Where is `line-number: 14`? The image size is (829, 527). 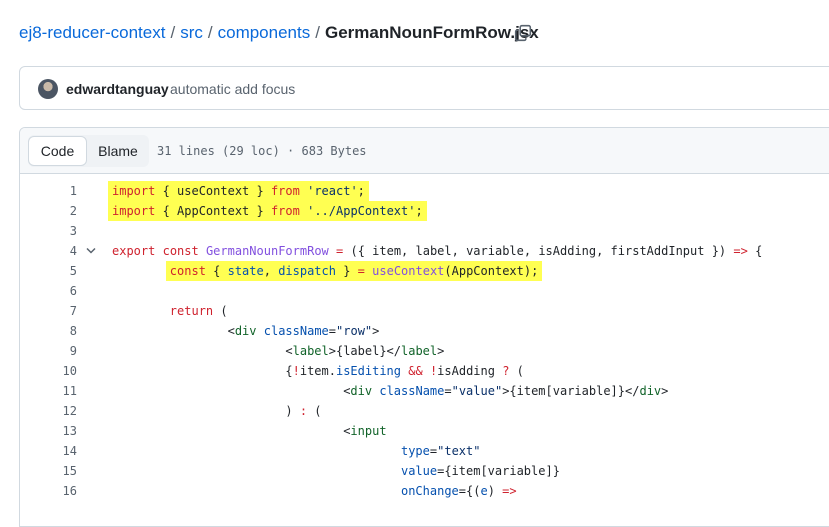 line-number: 14 is located at coordinates (48, 451).